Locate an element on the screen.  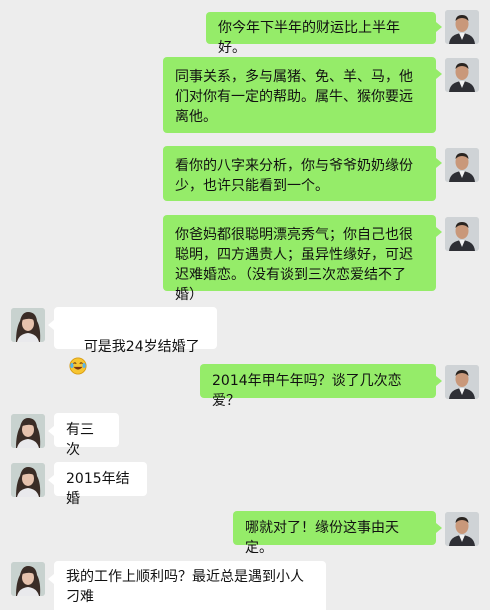
message-bubble-outgoing: 同事关系，多与属猪、免、羊、马，他们对你有一定的帮助。属牛、猴你要远离他。 is located at coordinates (299, 95).